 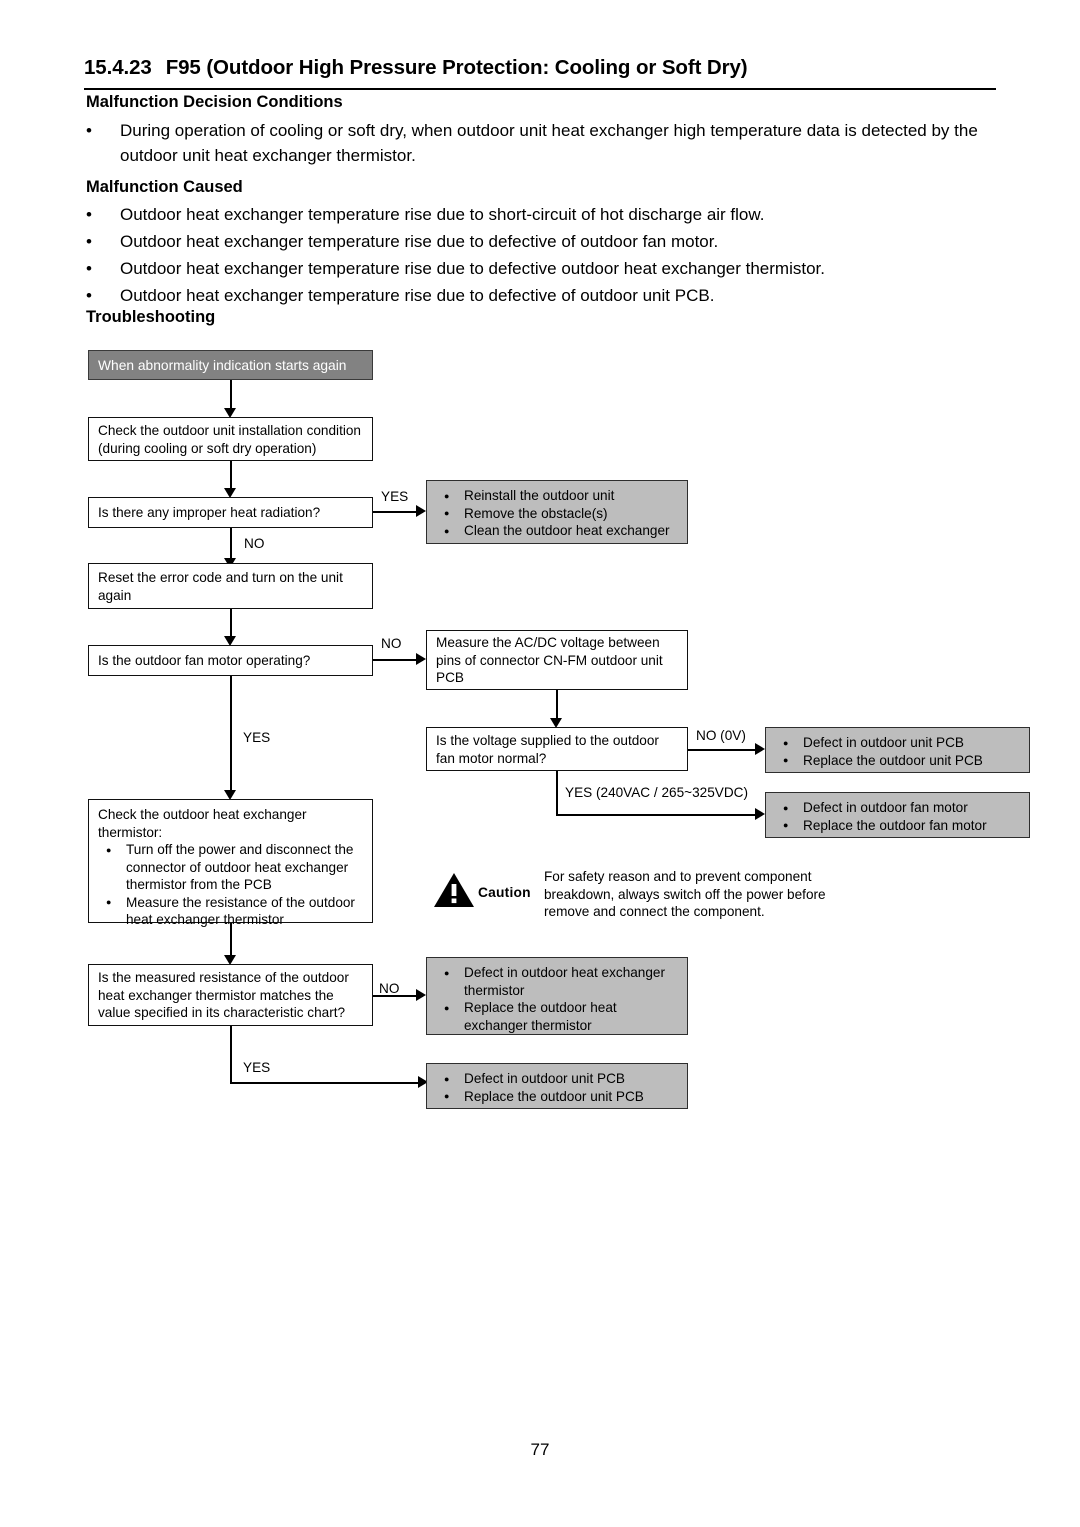 I want to click on connector-q4-yes-horizontal, so click(x=327, y=1083).